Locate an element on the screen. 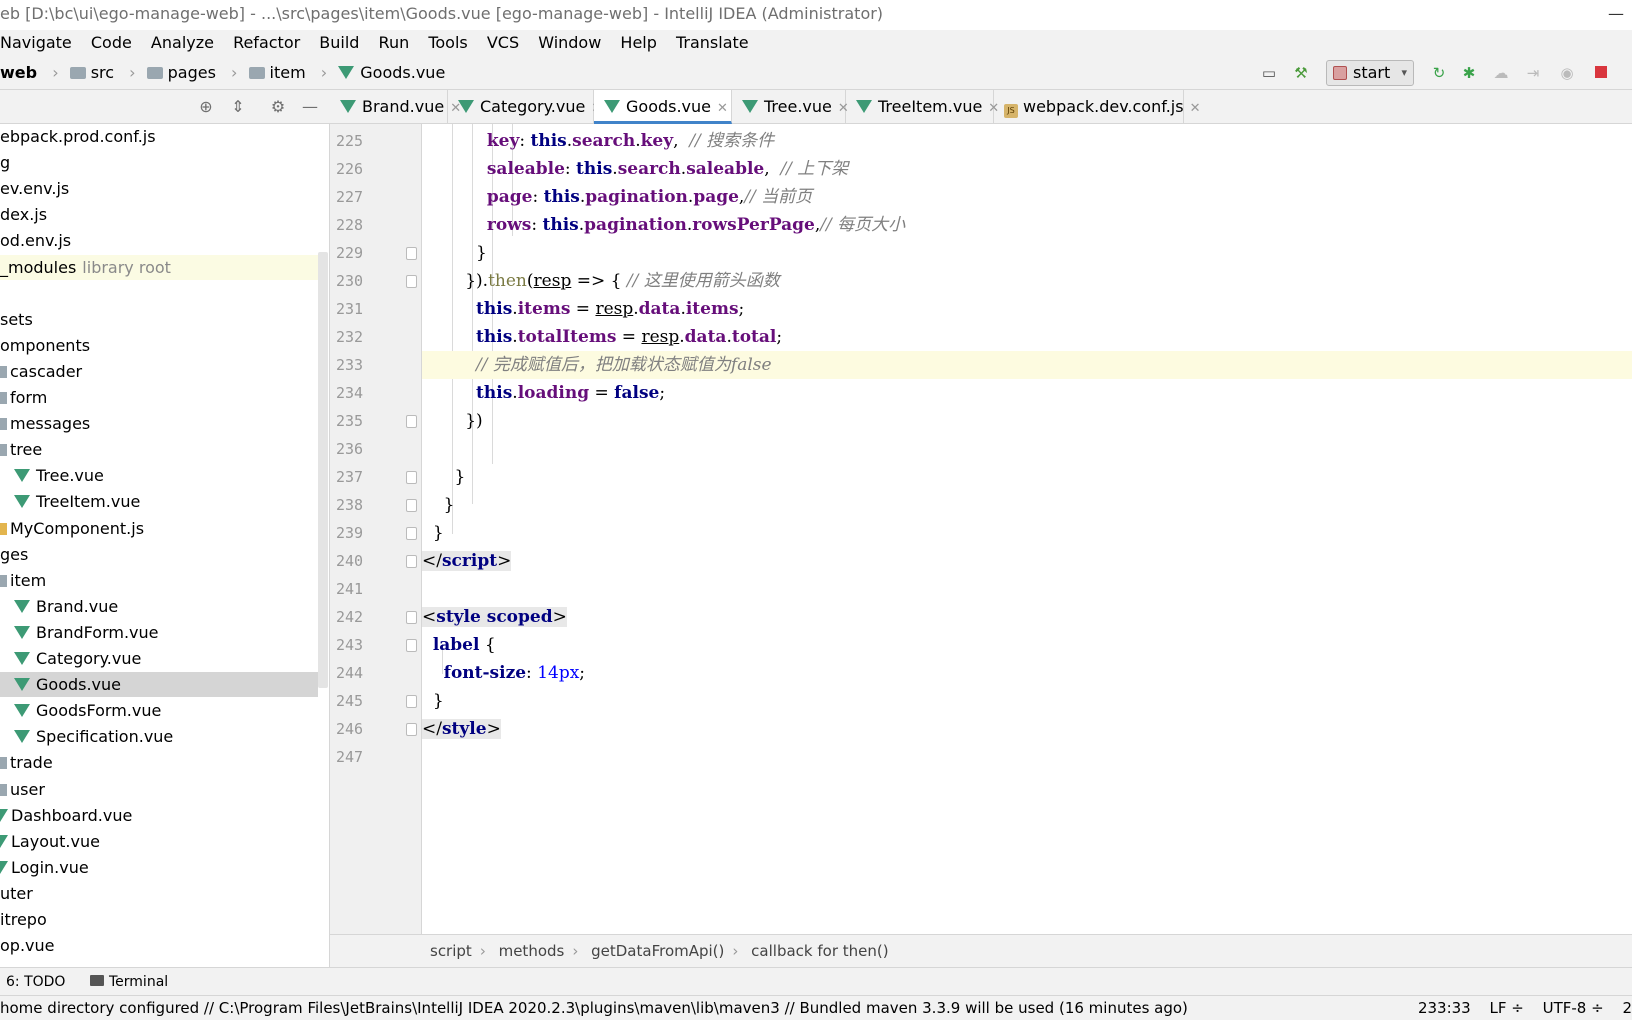 The width and height of the screenshot is (1632, 1020). attach-icon: ⇥ is located at coordinates (1533, 73).